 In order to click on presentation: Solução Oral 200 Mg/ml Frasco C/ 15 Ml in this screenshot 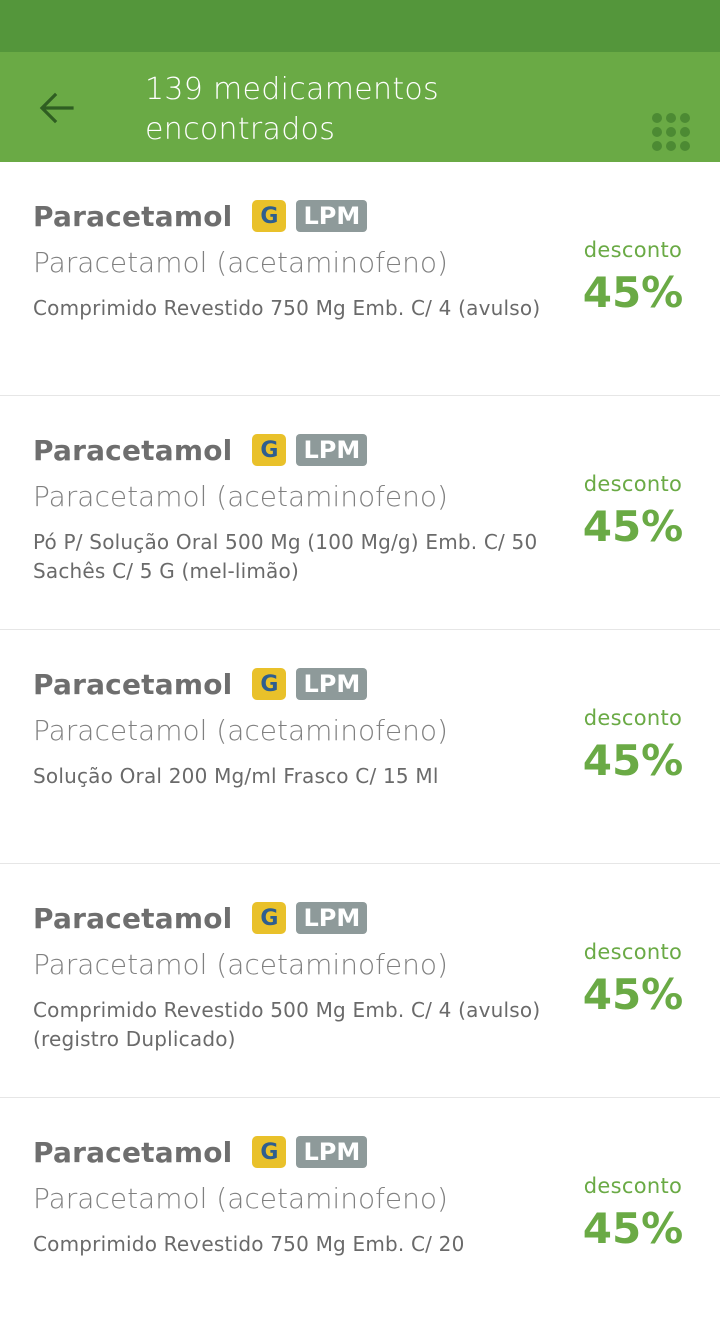, I will do `click(236, 776)`.